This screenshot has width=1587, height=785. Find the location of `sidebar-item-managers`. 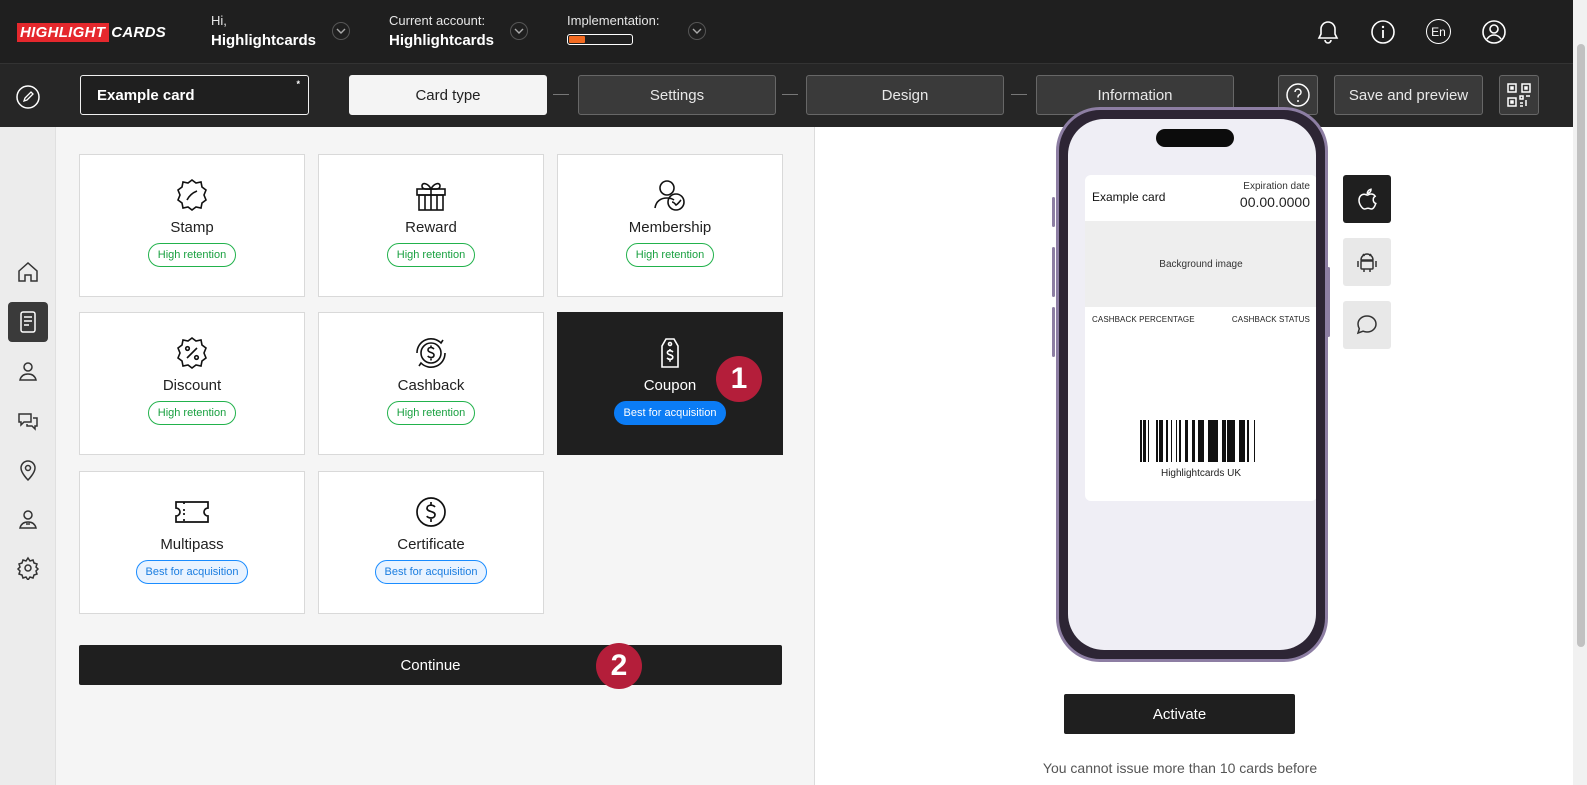

sidebar-item-managers is located at coordinates (28, 519).